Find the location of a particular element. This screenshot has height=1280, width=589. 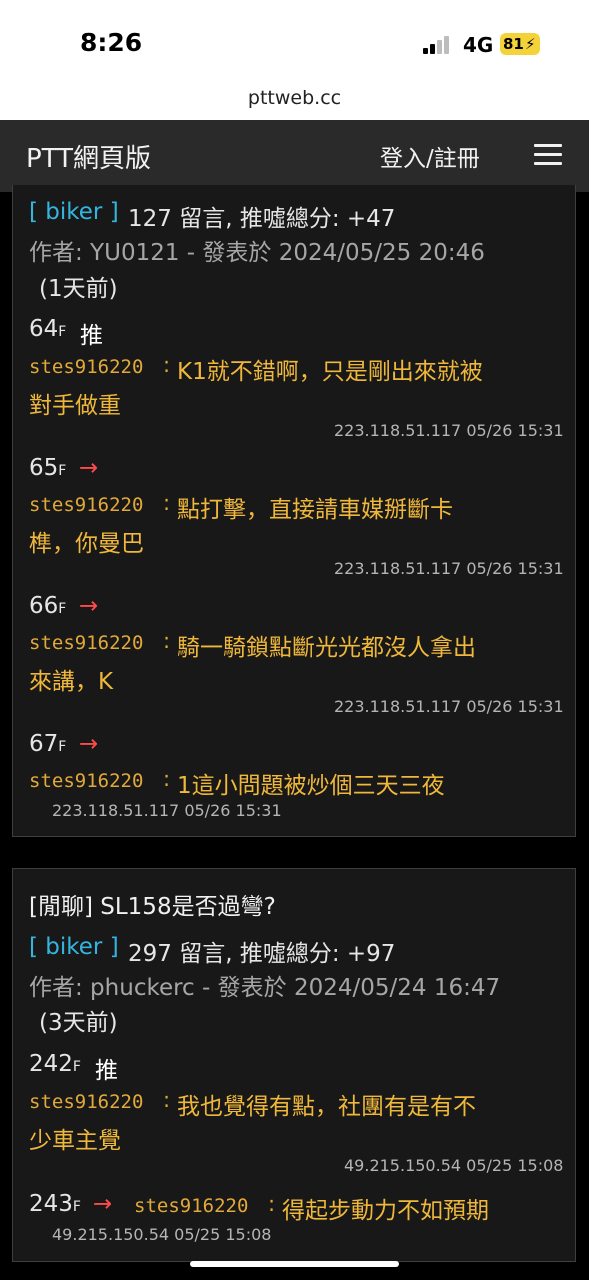

status-time: 8:26 is located at coordinates (111, 42).